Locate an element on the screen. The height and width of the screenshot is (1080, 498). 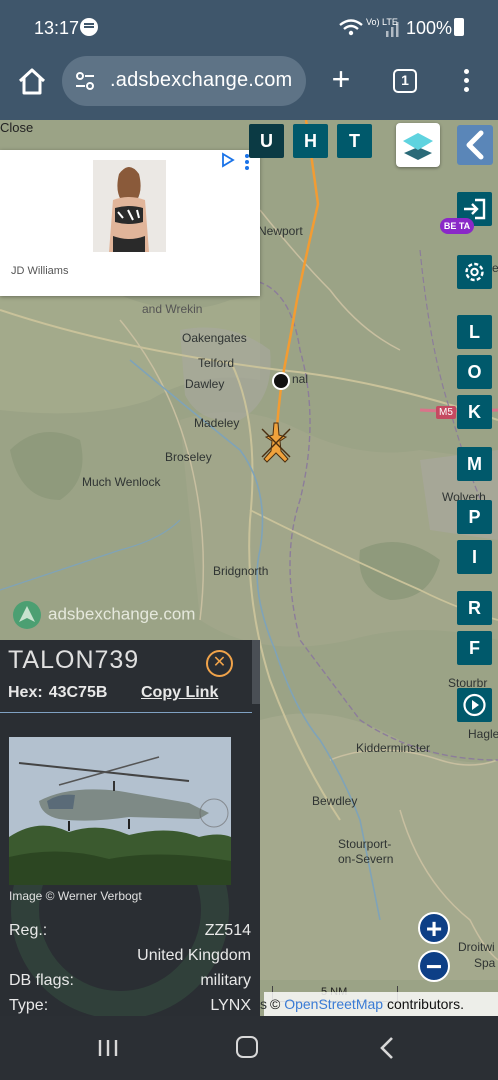
home-nav-icon is located at coordinates (247, 1047).